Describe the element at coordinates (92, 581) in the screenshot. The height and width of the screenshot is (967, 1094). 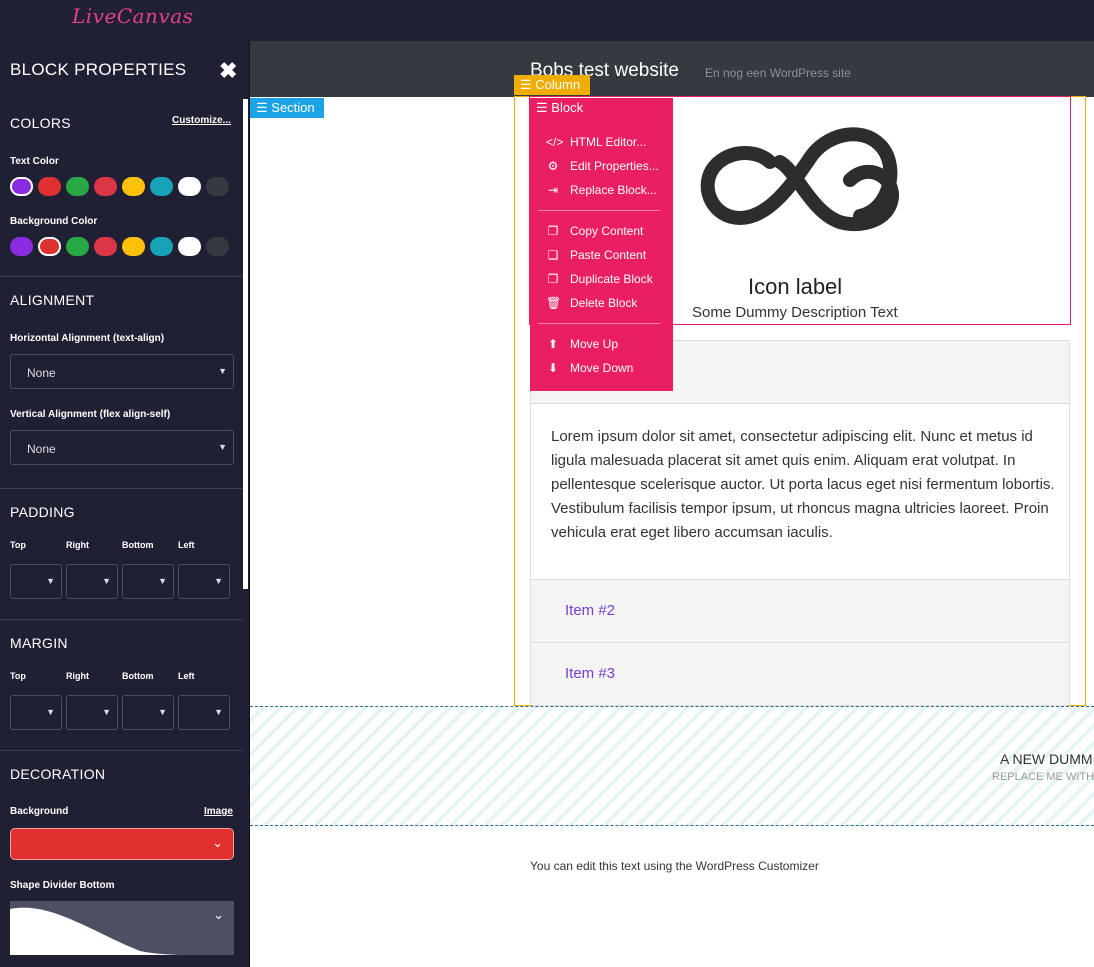
I see `padding-right-select: ▼` at that location.